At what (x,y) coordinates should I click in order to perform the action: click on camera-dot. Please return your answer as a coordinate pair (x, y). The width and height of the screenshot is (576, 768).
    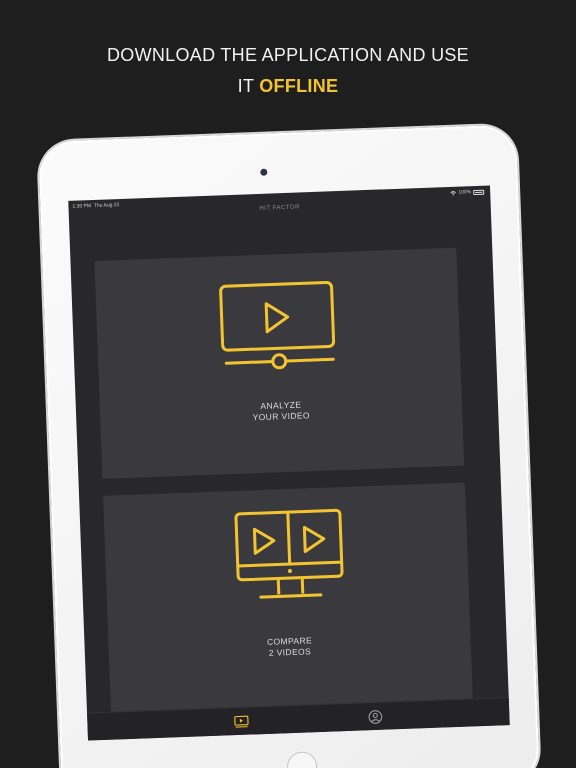
    Looking at the image, I should click on (264, 172).